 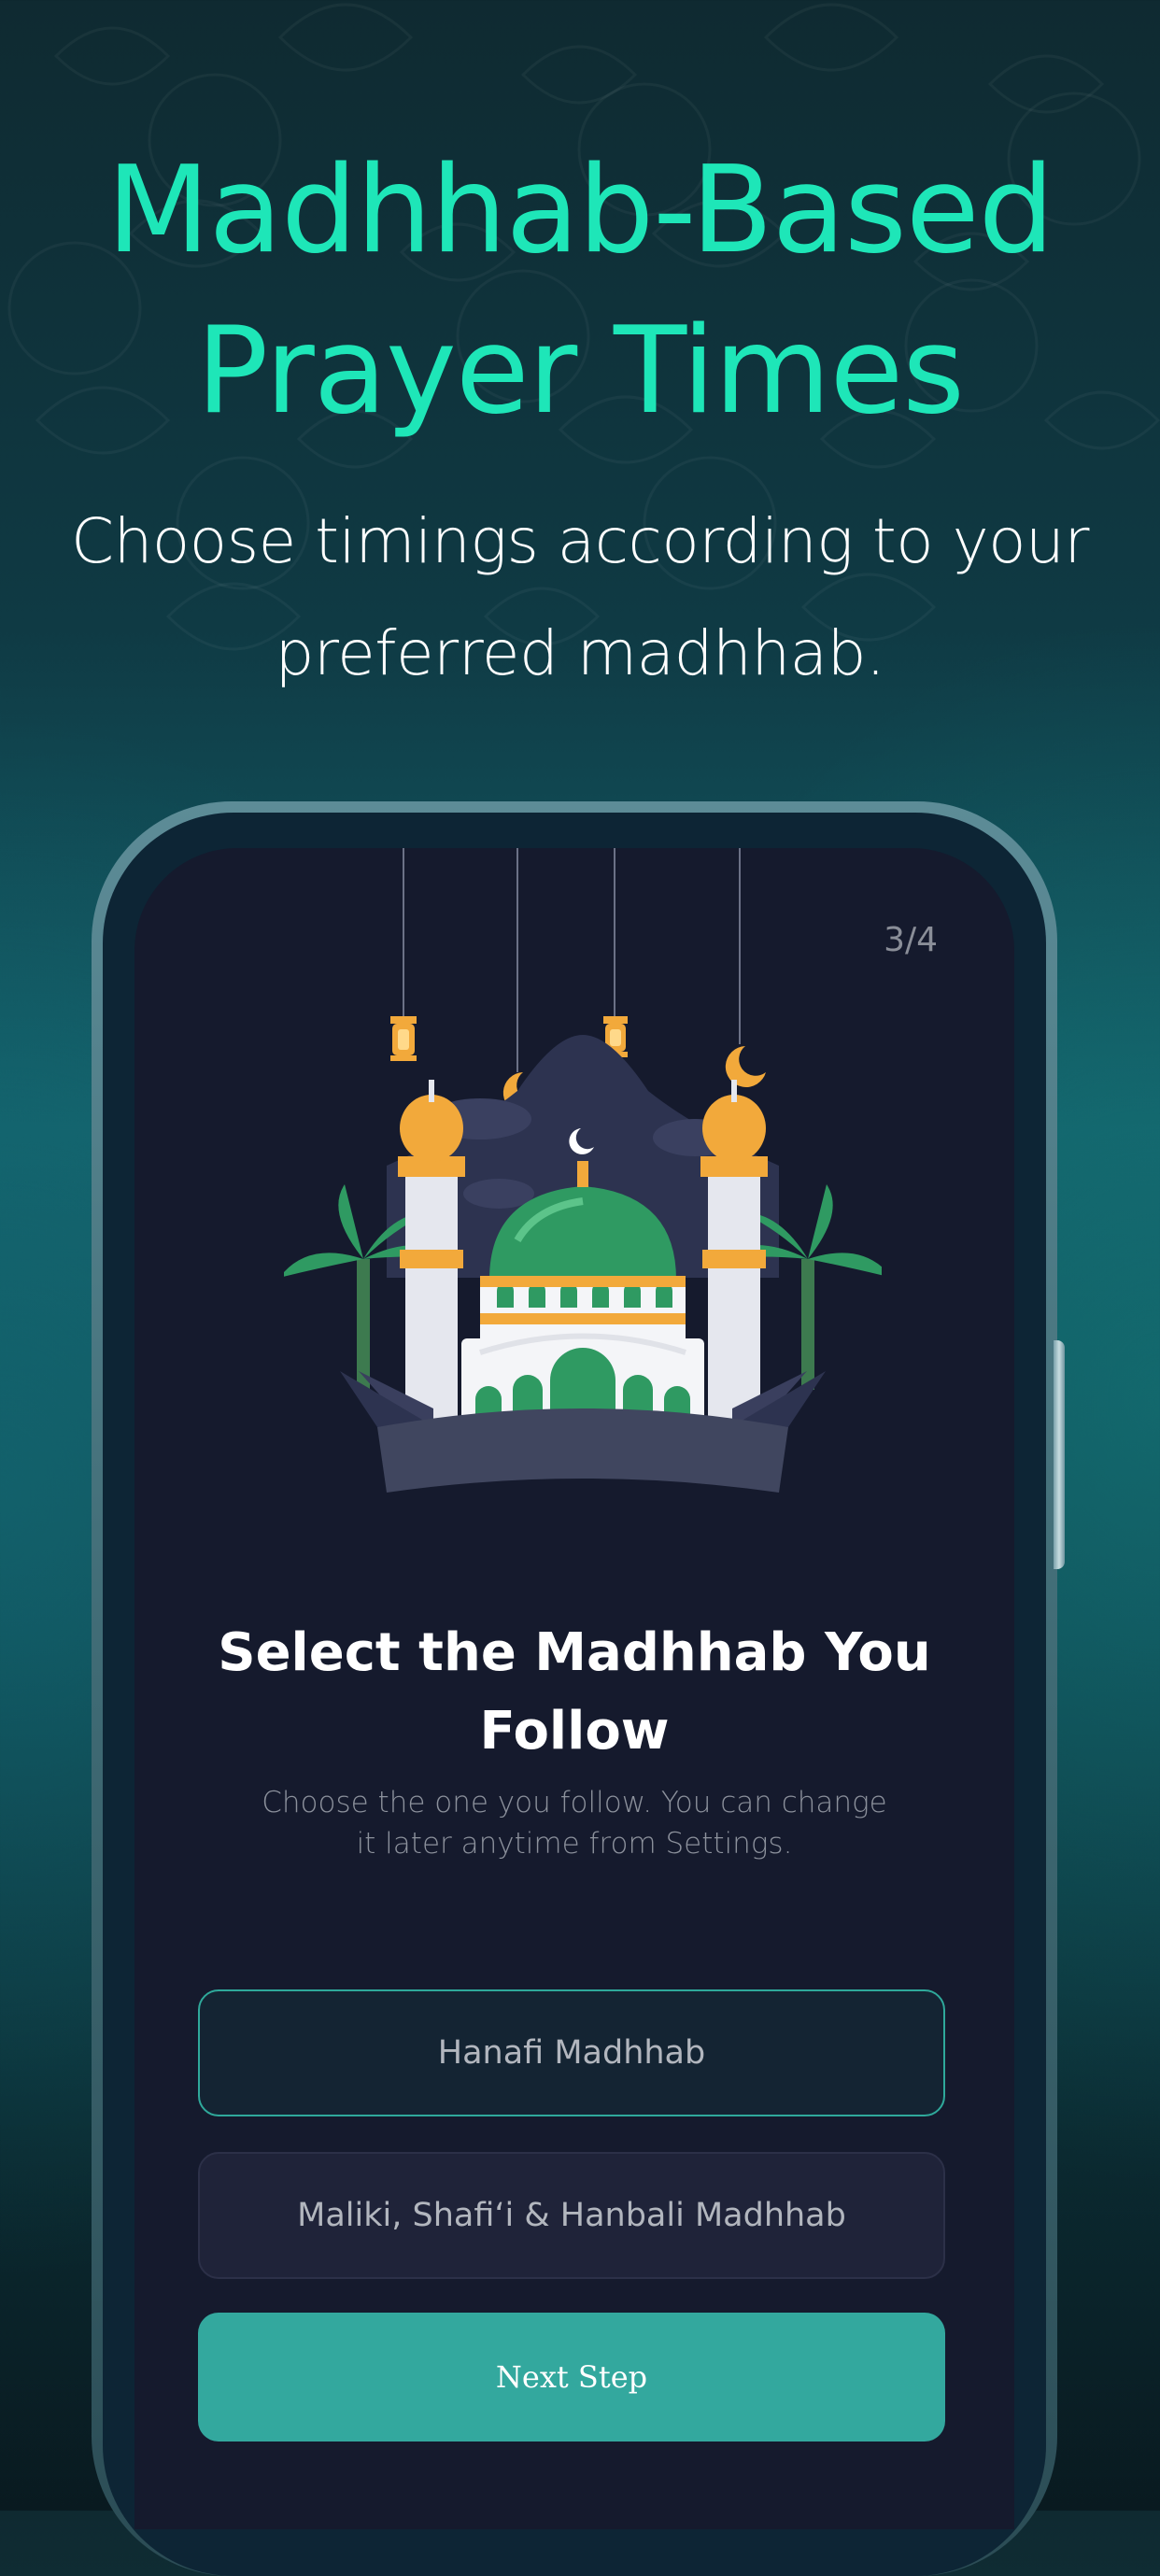 I want to click on step-counter: 3/4, so click(x=911, y=940).